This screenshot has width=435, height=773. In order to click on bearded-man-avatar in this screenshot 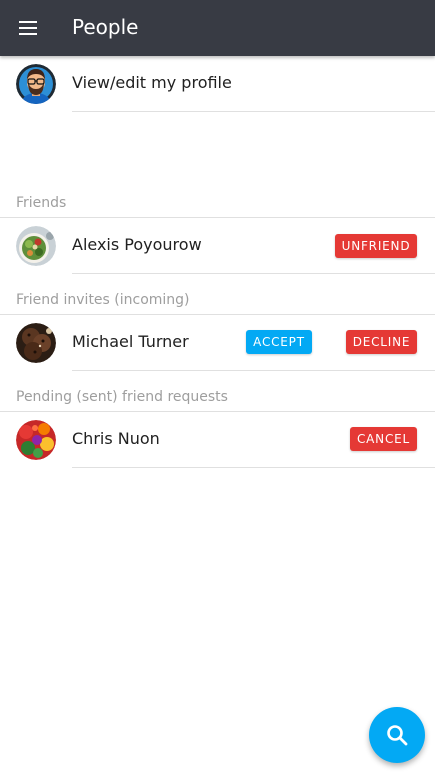, I will do `click(36, 84)`.